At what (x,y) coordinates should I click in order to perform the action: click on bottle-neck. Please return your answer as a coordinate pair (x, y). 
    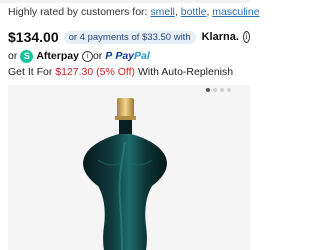
    Looking at the image, I should click on (125, 127).